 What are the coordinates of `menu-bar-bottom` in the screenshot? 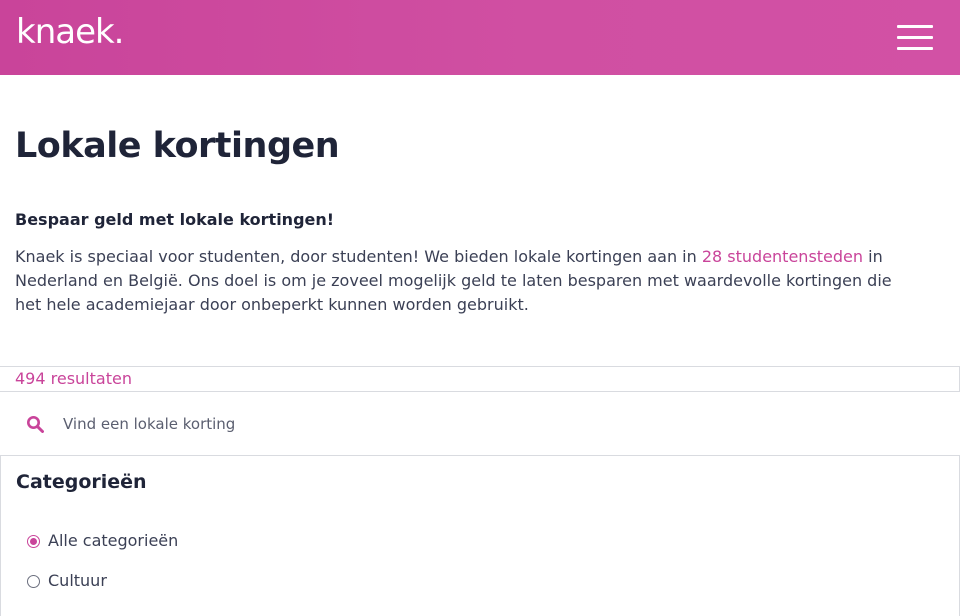 It's located at (915, 48).